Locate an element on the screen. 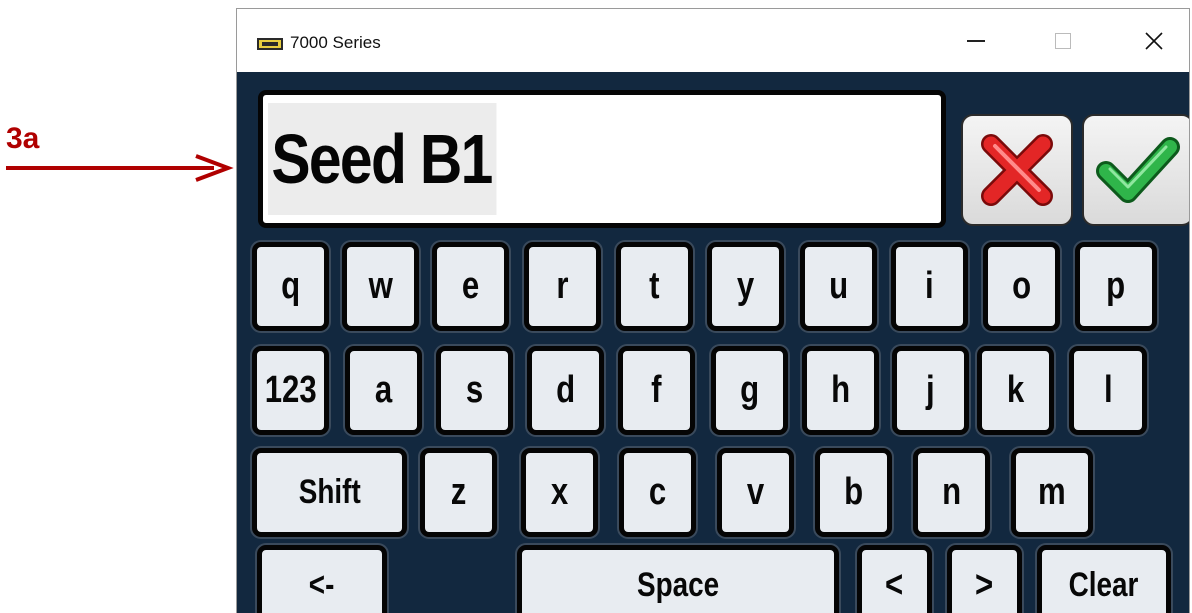 The height and width of the screenshot is (613, 1192). minimize-button is located at coordinates (976, 41).